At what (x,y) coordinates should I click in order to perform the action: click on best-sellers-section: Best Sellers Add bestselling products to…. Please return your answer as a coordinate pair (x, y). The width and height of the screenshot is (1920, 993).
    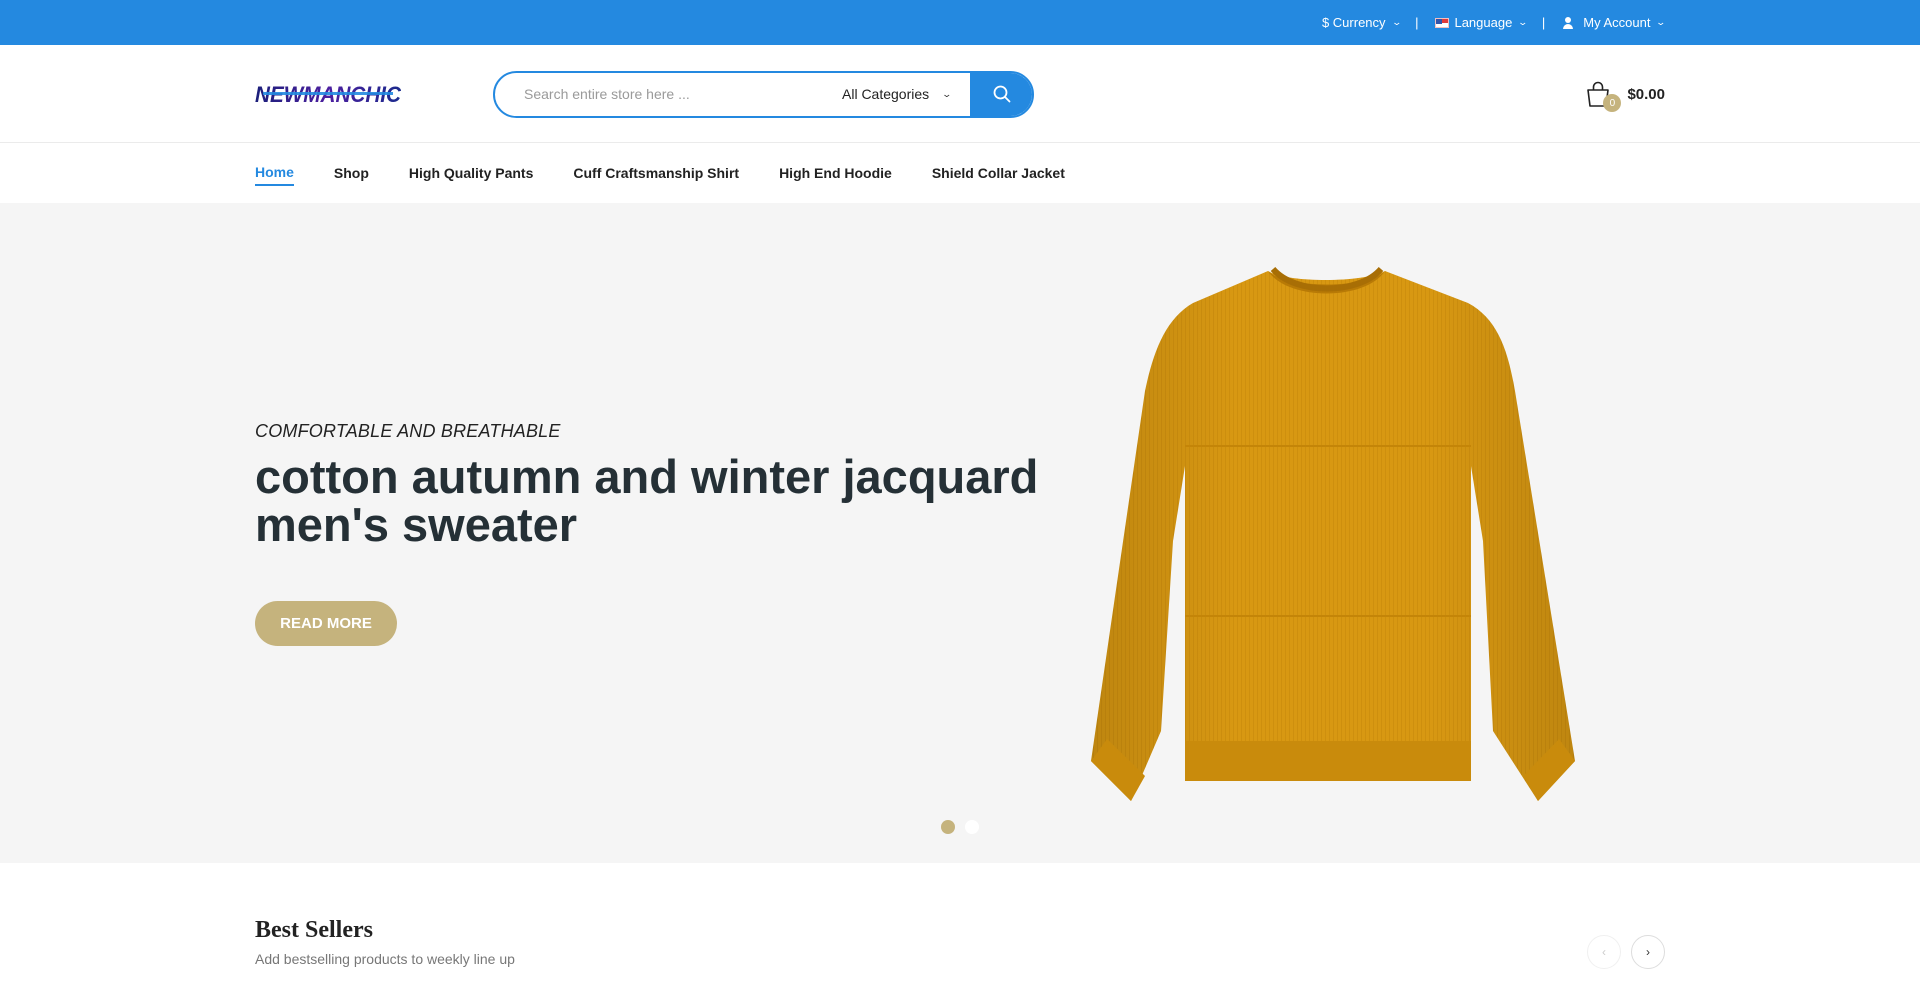
    Looking at the image, I should click on (960, 916).